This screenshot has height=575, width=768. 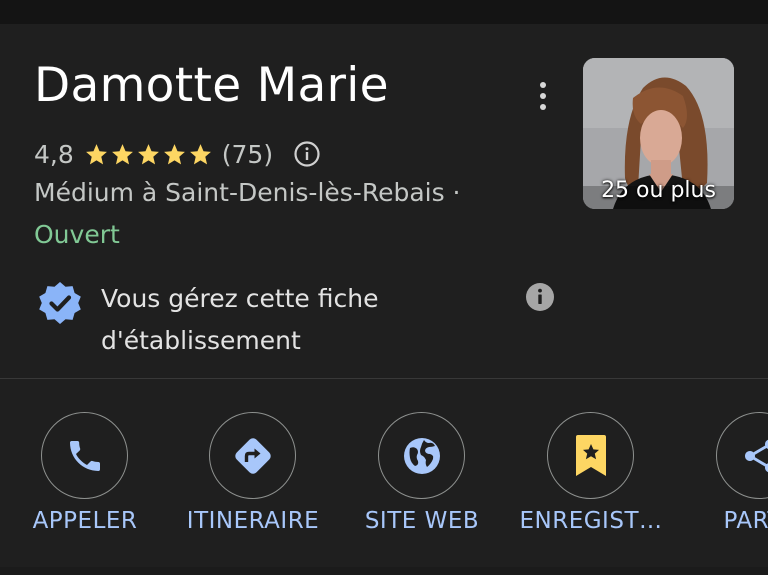 I want to click on rating-stars, so click(x=149, y=154).